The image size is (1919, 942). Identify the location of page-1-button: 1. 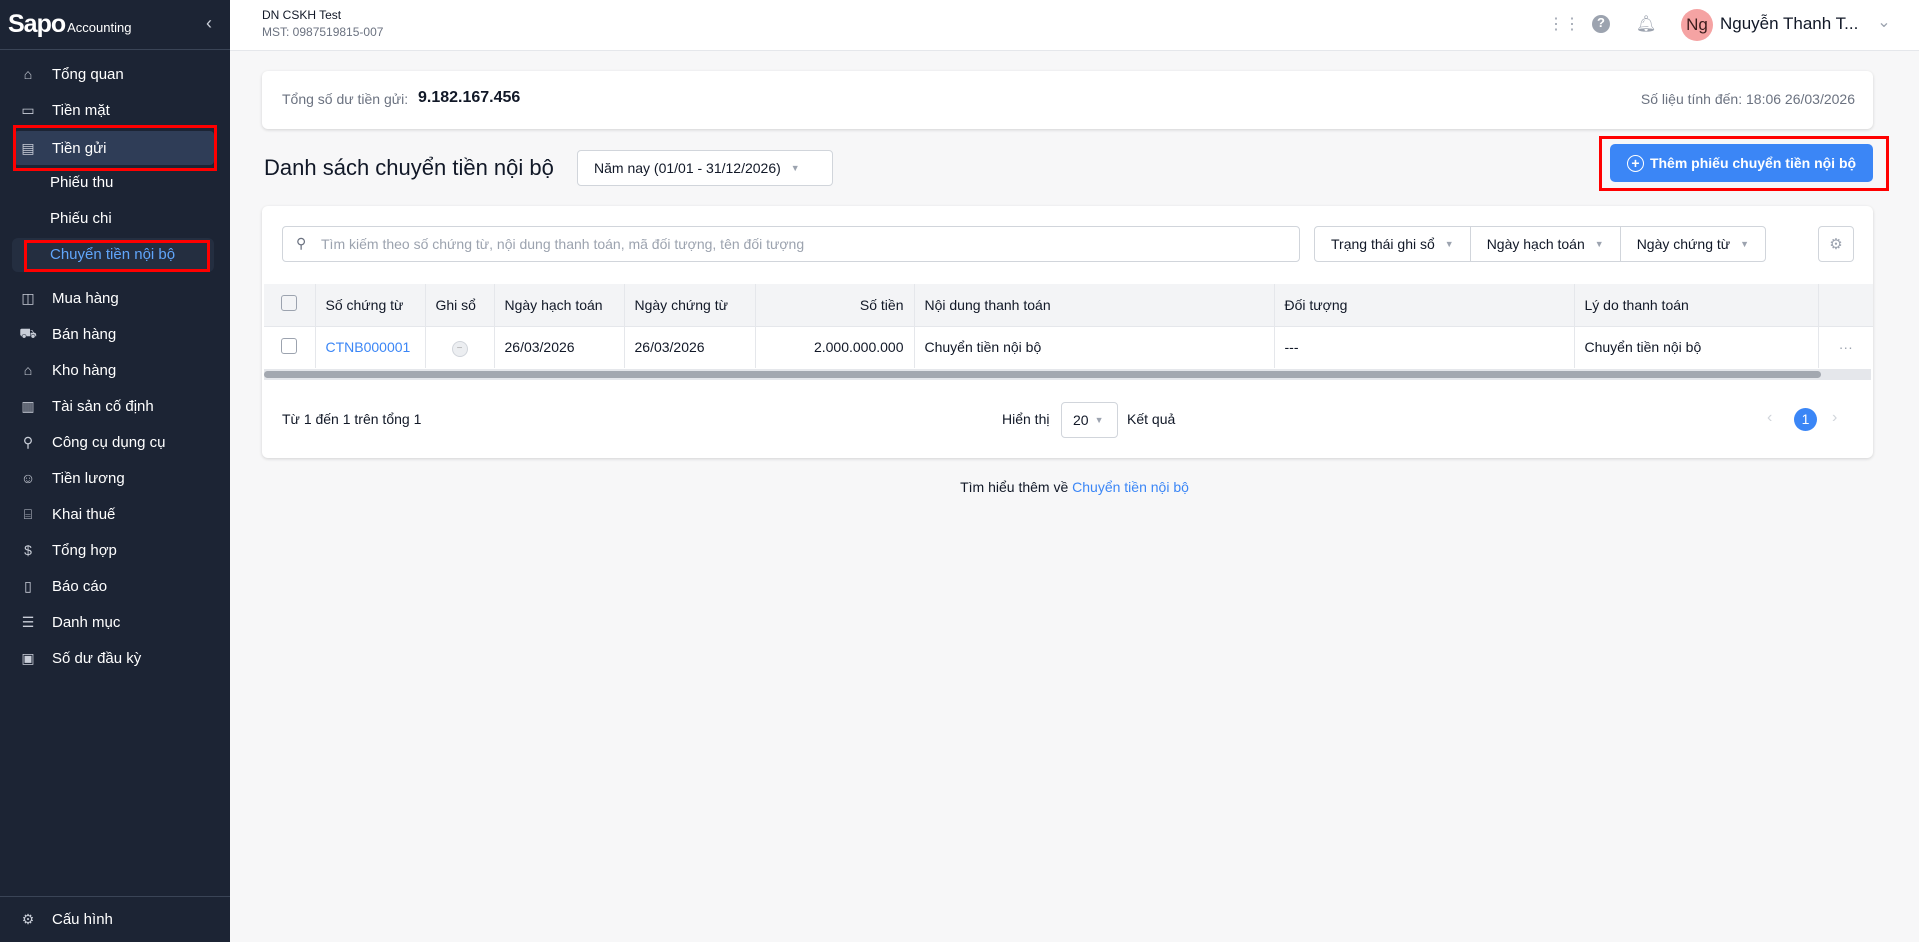
(1805, 419).